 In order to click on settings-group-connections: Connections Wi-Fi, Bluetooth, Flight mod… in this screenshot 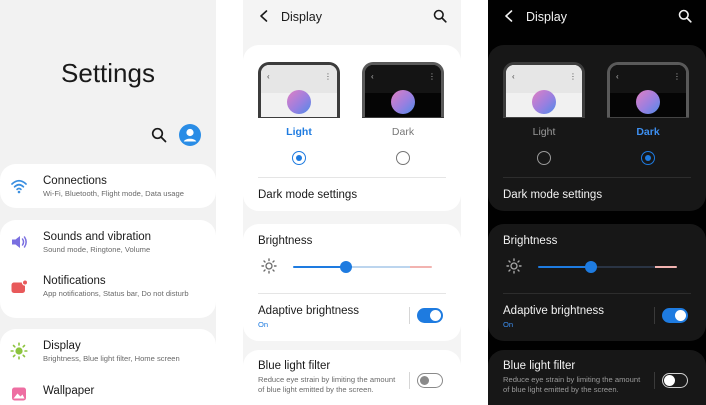, I will do `click(108, 186)`.